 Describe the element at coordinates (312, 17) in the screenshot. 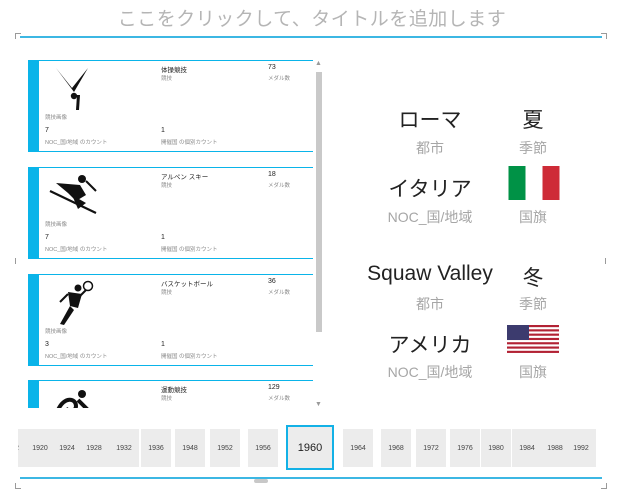

I see `title-placeholder: ここをクリックして、タイトルを追加します` at that location.